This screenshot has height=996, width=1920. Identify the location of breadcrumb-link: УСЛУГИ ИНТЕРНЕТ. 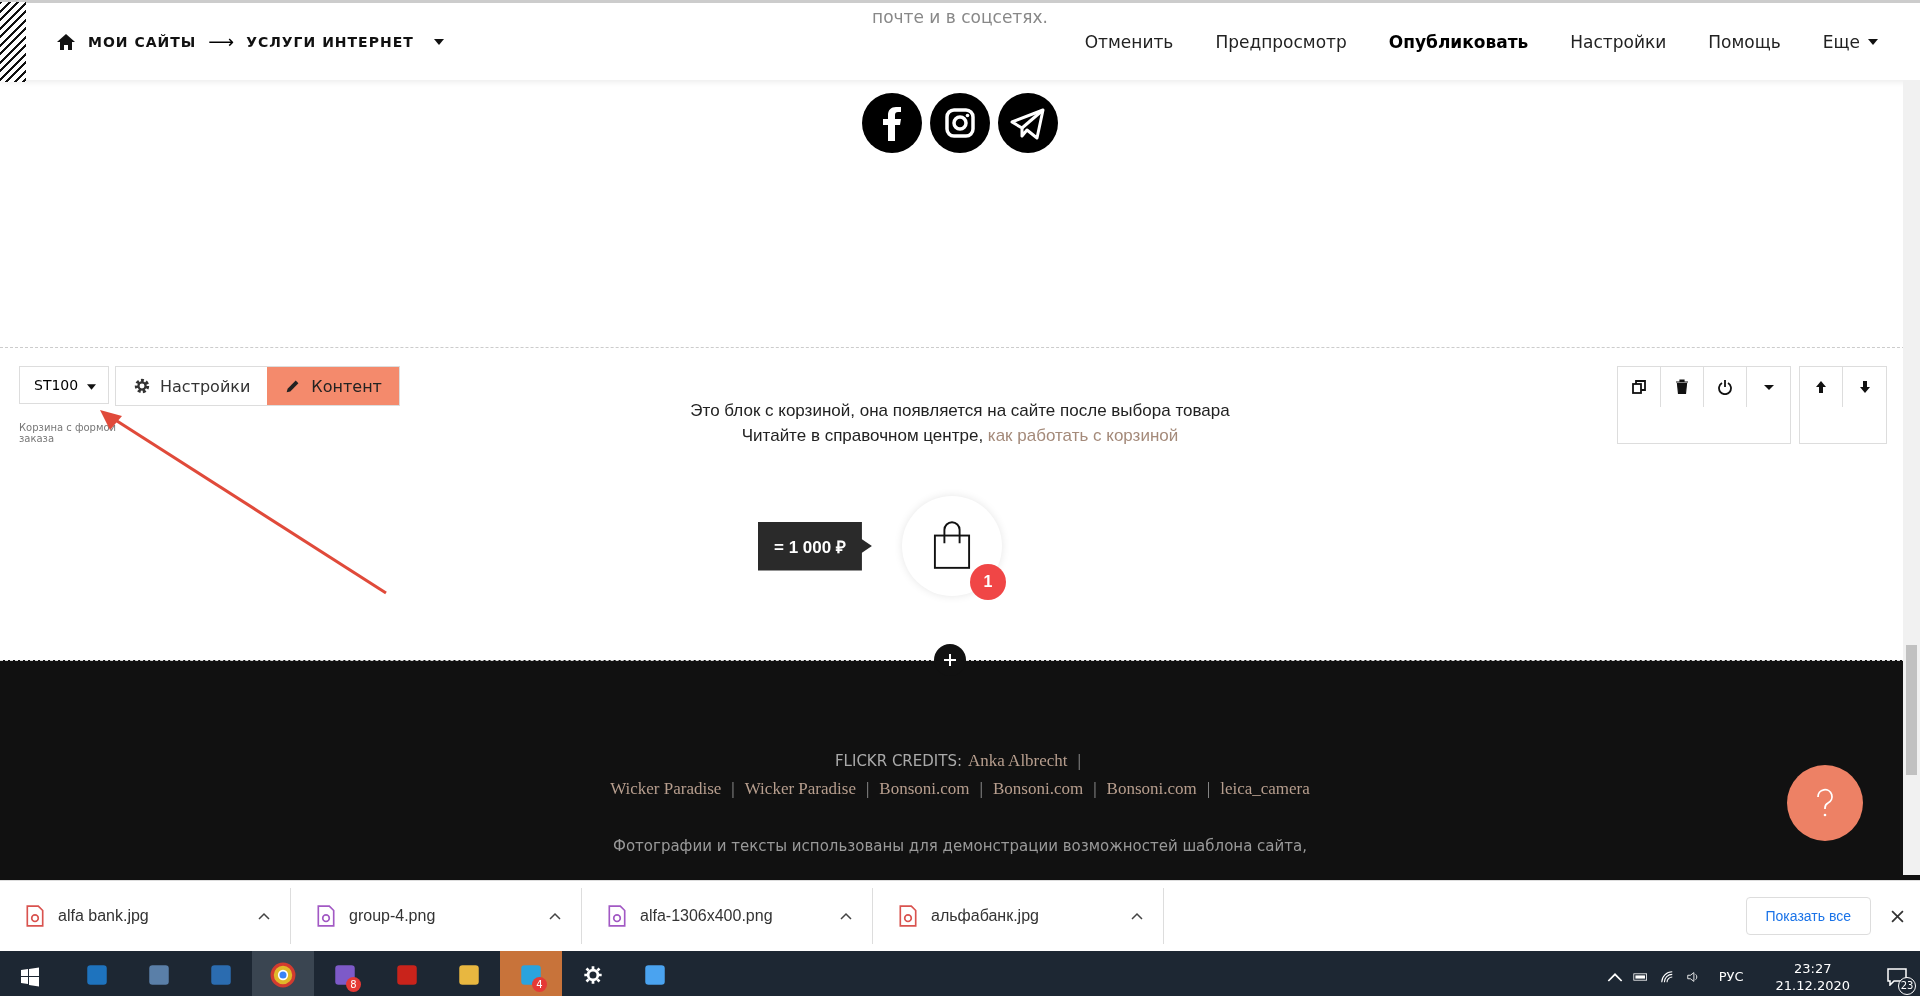
(330, 41).